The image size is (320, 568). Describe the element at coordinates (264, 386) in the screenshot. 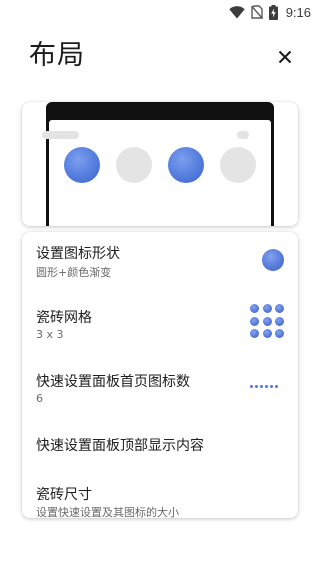

I see `dots-icon` at that location.